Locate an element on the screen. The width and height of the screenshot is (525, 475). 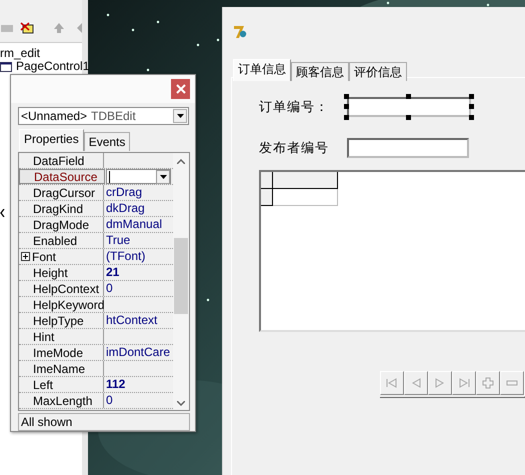
field-label: 订单编号： is located at coordinates (294, 107).